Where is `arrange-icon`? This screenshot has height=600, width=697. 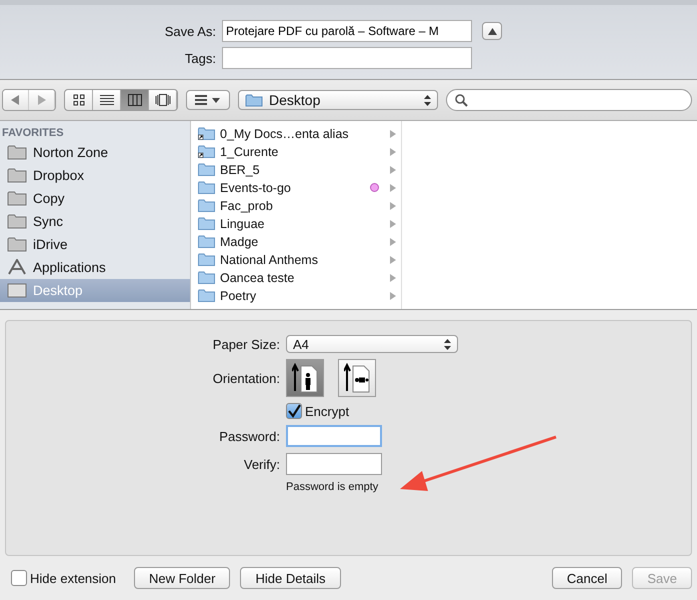 arrange-icon is located at coordinates (208, 100).